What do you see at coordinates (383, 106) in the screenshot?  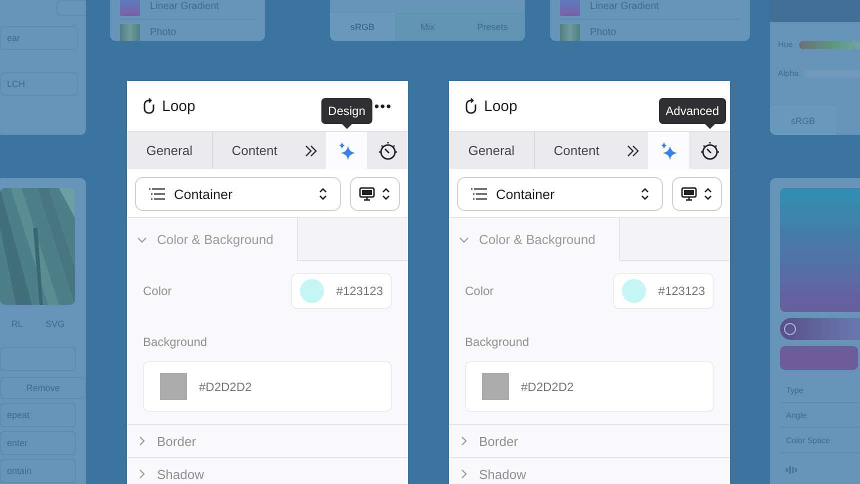 I see `more-menu-button: •••` at bounding box center [383, 106].